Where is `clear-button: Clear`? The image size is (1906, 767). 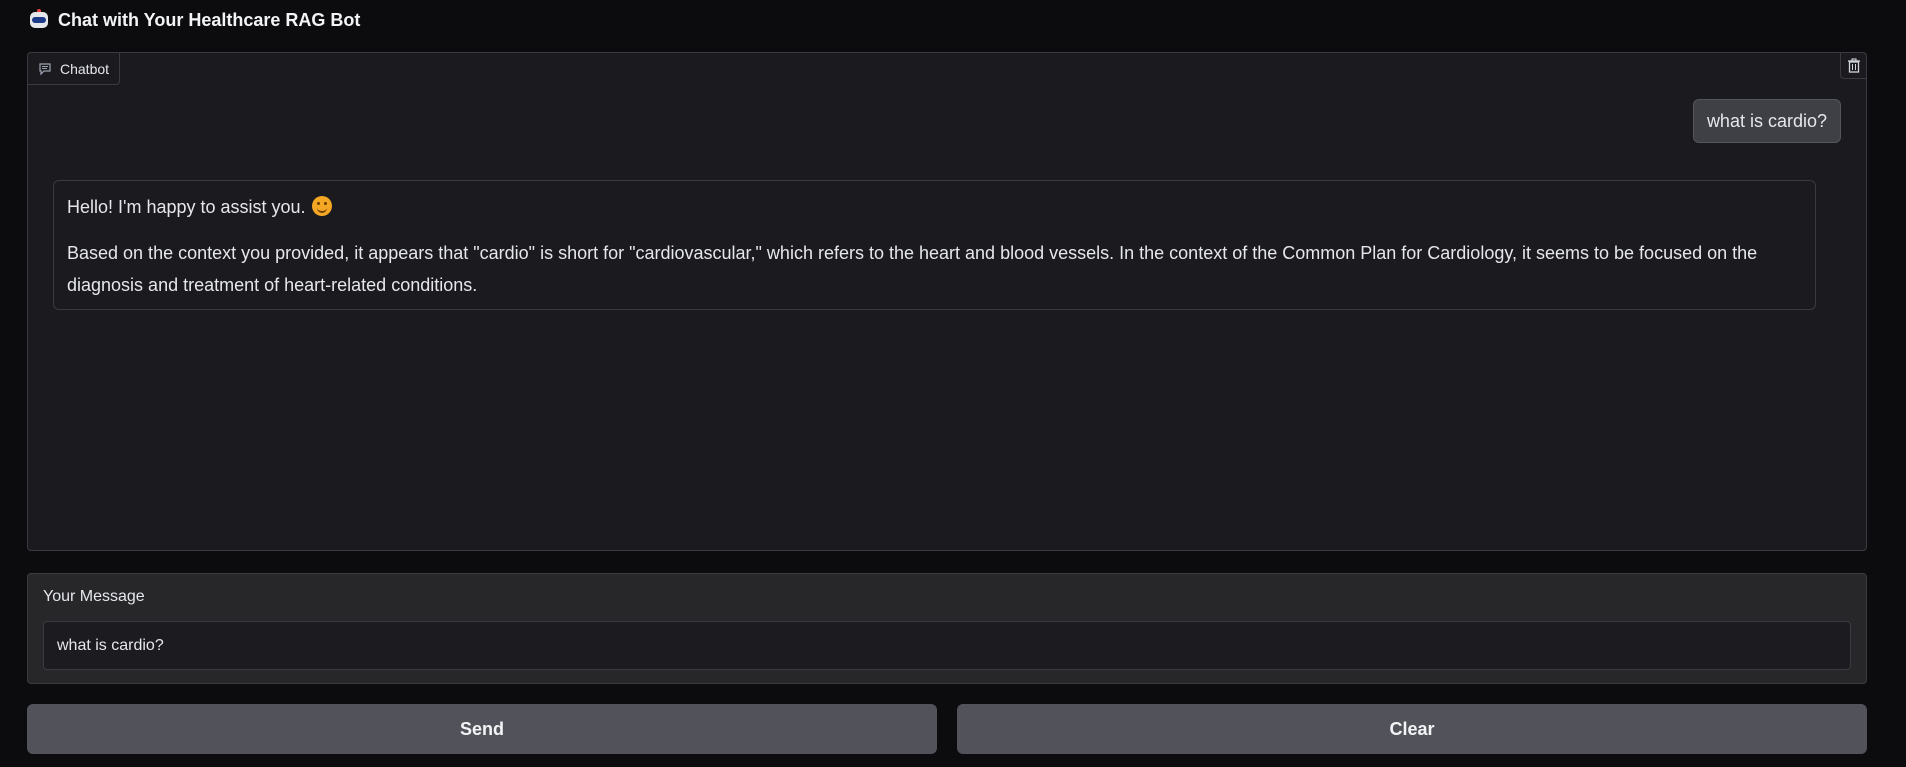
clear-button: Clear is located at coordinates (1412, 729).